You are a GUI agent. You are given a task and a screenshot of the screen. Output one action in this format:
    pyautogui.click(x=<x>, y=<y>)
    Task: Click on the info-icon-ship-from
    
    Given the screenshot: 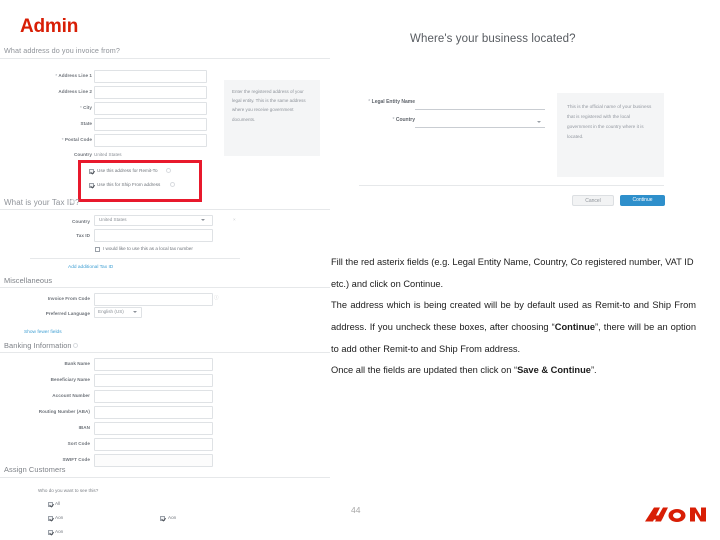 What is the action you would take?
    pyautogui.click(x=172, y=184)
    